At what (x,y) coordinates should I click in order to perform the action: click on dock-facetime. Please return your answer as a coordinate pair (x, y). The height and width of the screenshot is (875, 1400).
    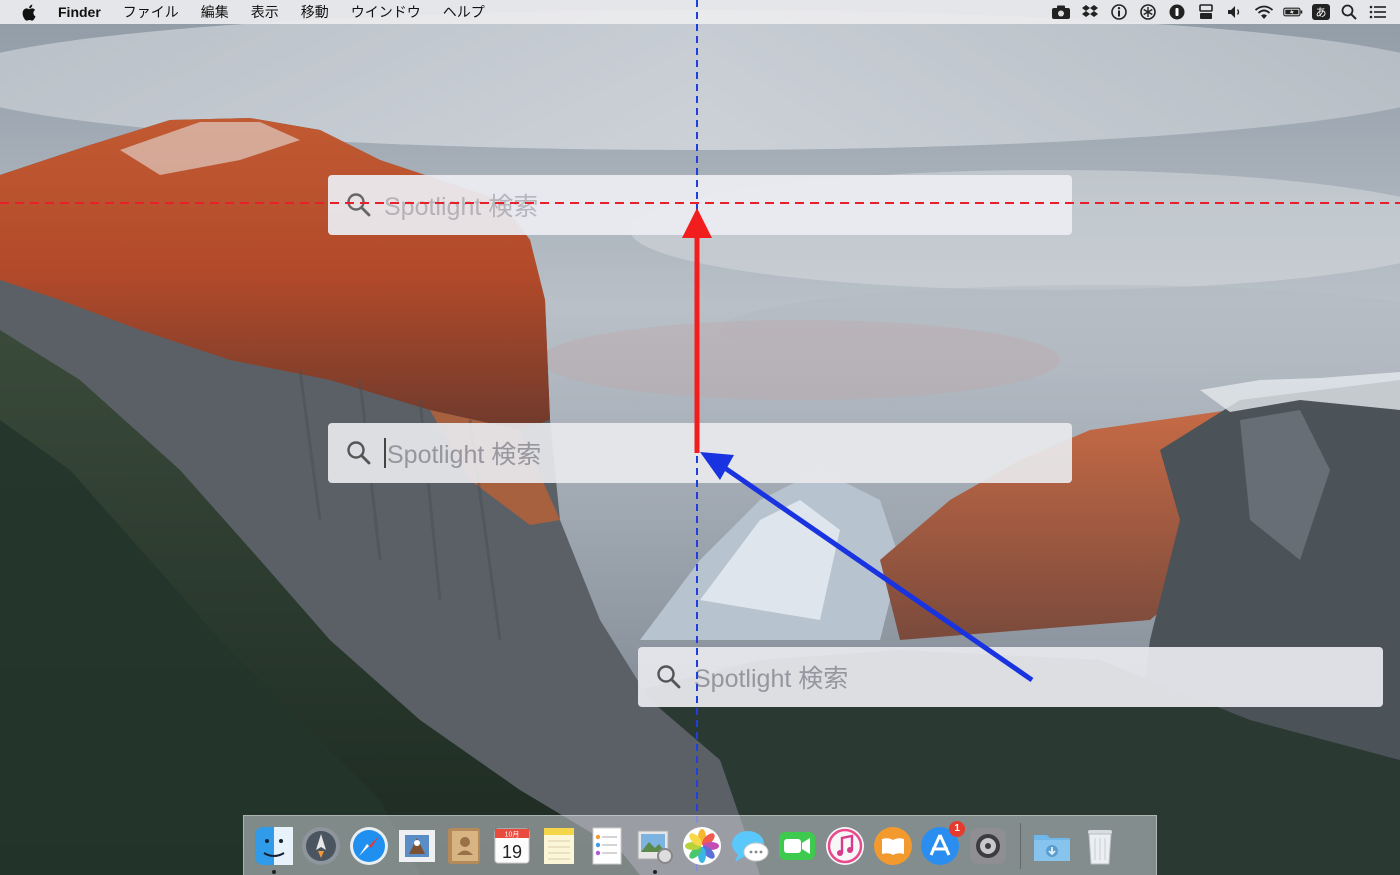
    Looking at the image, I should click on (797, 846).